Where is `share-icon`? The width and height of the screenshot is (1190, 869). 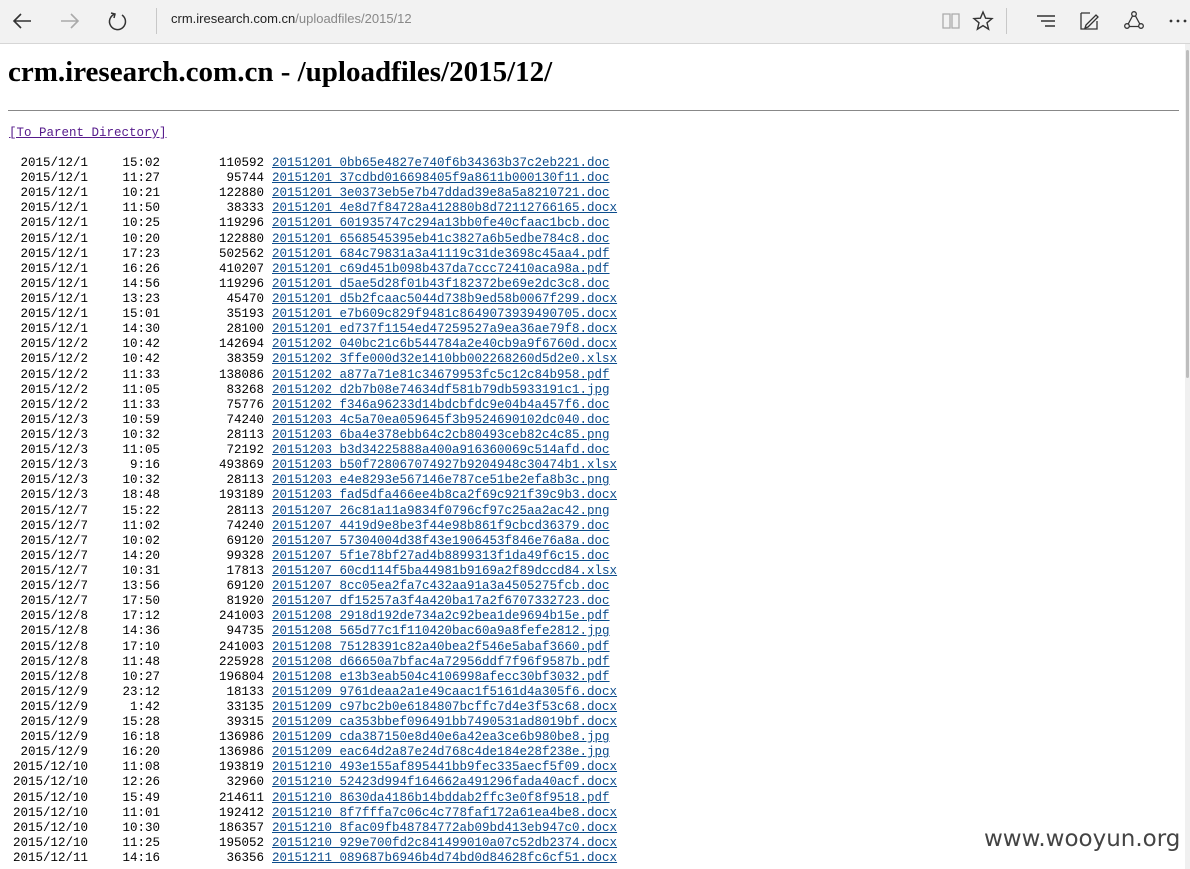 share-icon is located at coordinates (1134, 20).